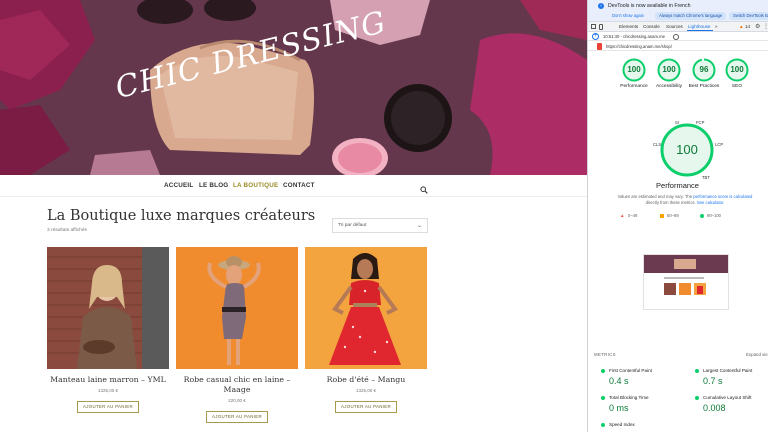 Image resolution: width=768 pixels, height=432 pixels. I want to click on nav-link-le-blog: LE BLOG, so click(213, 185).